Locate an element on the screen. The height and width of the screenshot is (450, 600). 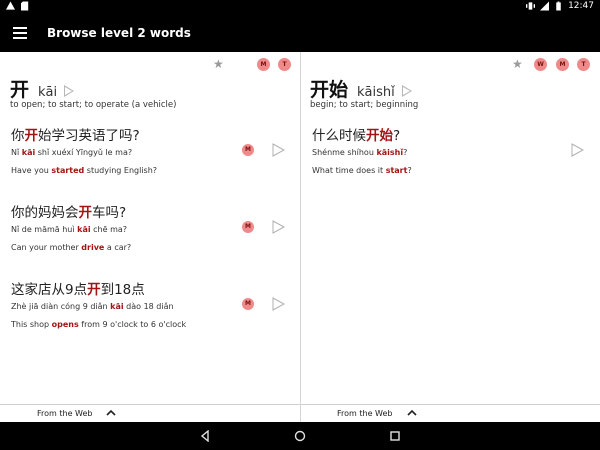
headword-hanzi: 开始 is located at coordinates (329, 90).